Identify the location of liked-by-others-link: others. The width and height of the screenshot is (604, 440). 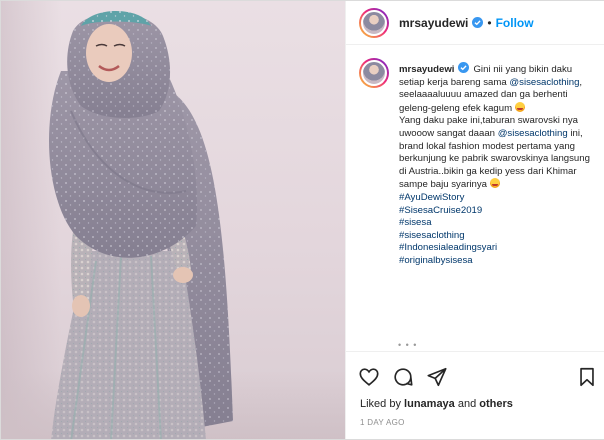
(496, 404).